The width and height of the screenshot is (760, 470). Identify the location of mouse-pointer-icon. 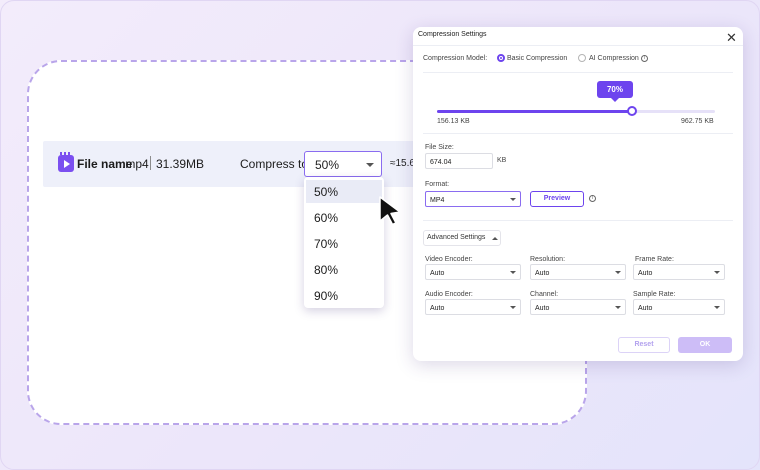
(390, 211).